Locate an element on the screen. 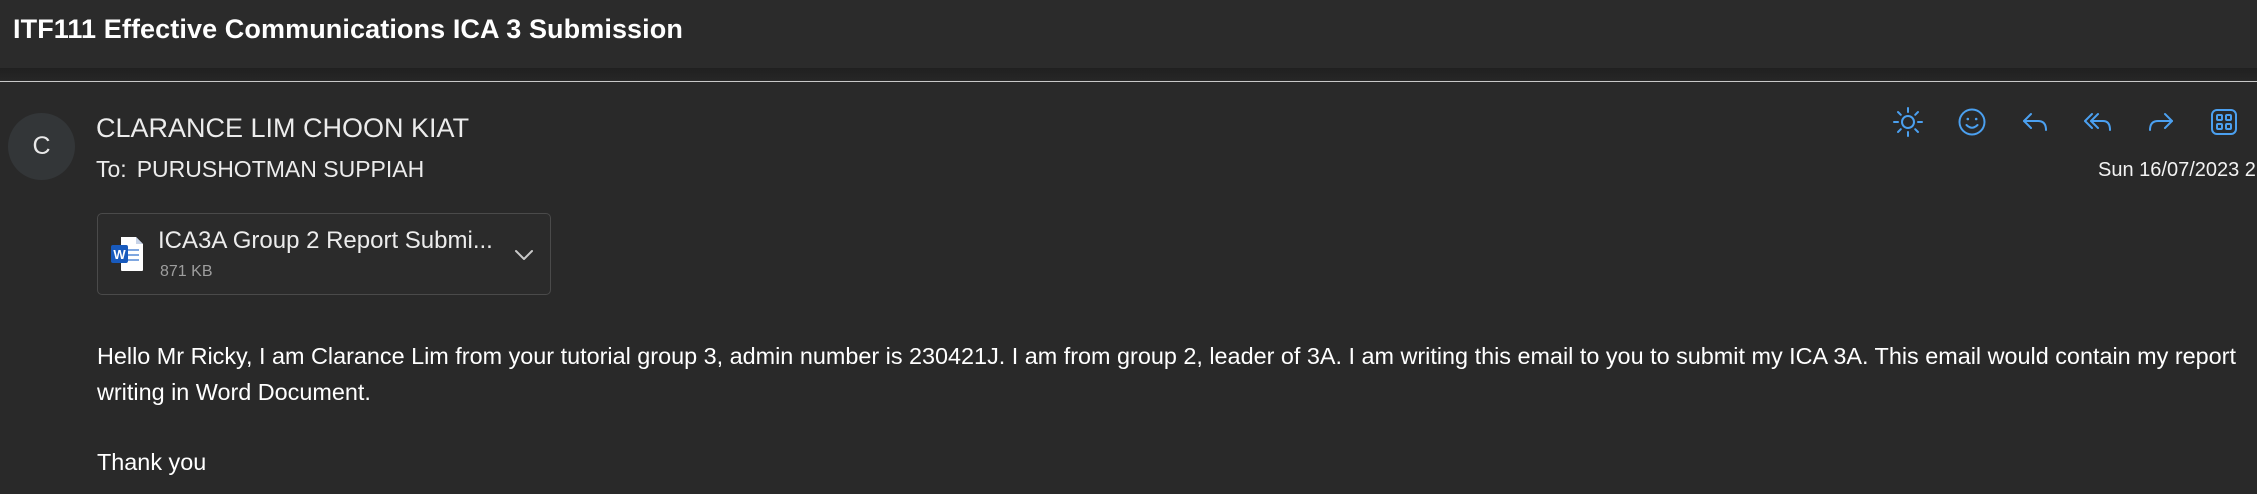 The image size is (2257, 494). header-divider is located at coordinates (1128, 81).